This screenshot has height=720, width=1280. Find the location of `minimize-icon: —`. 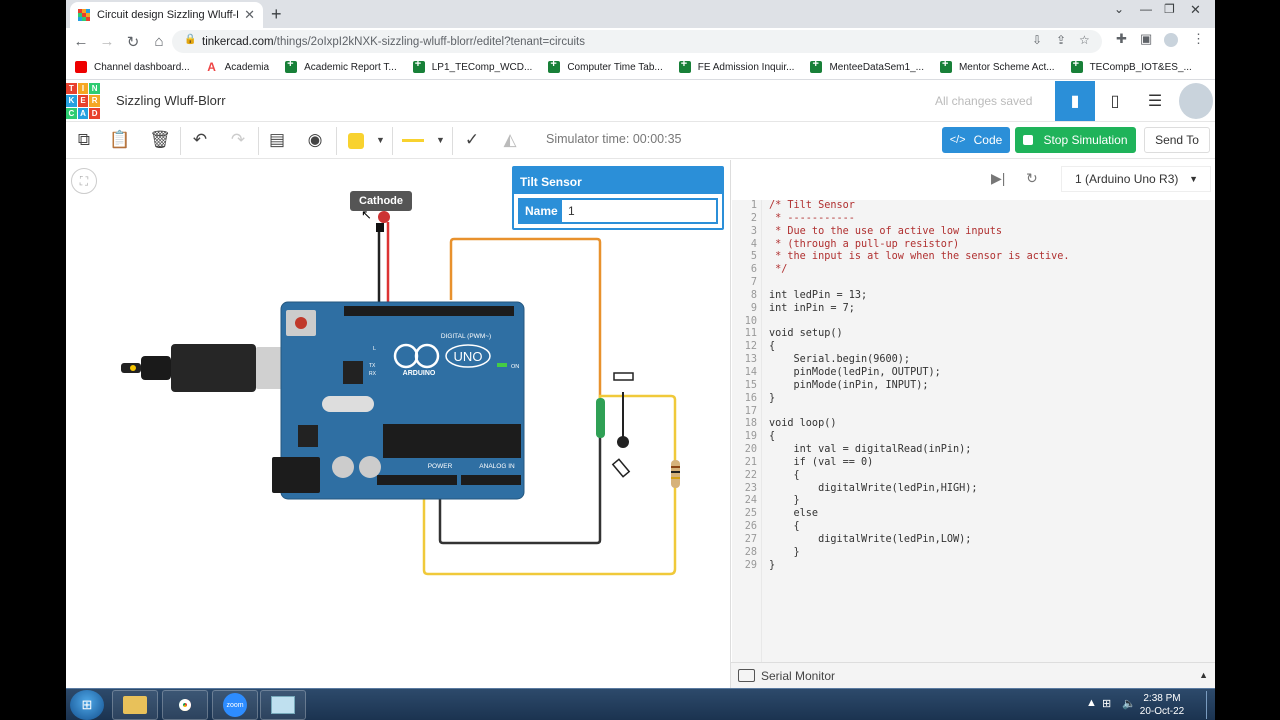

minimize-icon: — is located at coordinates (1146, 9).